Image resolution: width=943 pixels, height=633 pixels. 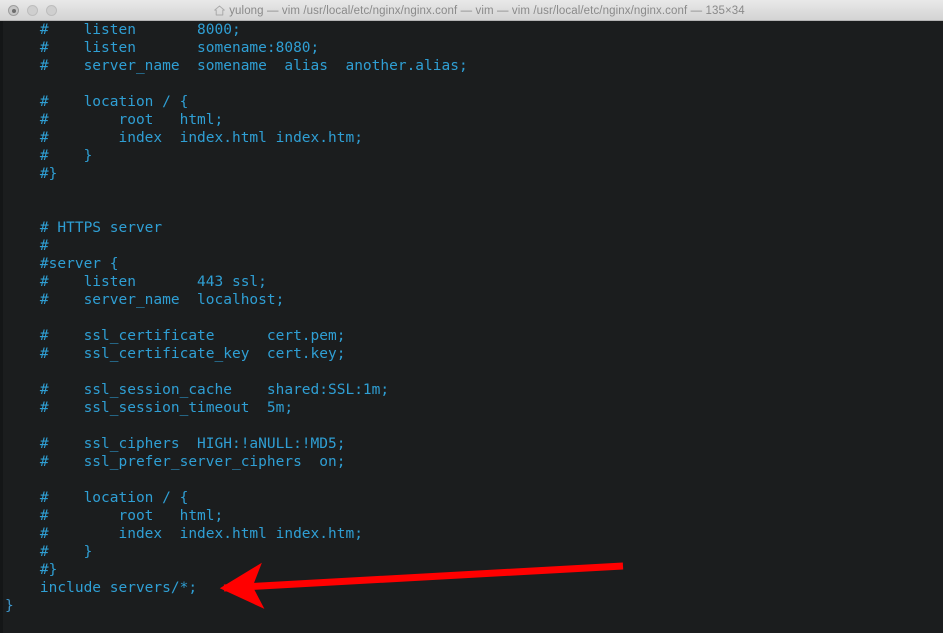 What do you see at coordinates (471, 282) in the screenshot?
I see `vim-line: # listen 443 ssl;` at bounding box center [471, 282].